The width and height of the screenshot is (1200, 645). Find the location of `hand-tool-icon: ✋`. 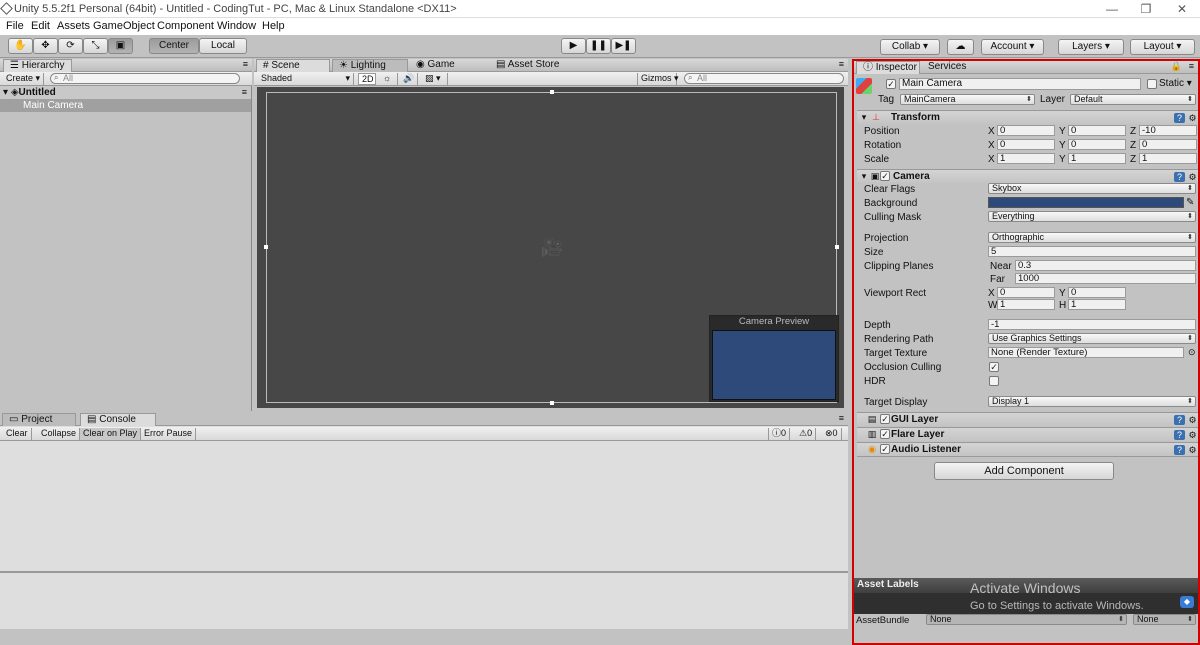

hand-tool-icon: ✋ is located at coordinates (20, 46).